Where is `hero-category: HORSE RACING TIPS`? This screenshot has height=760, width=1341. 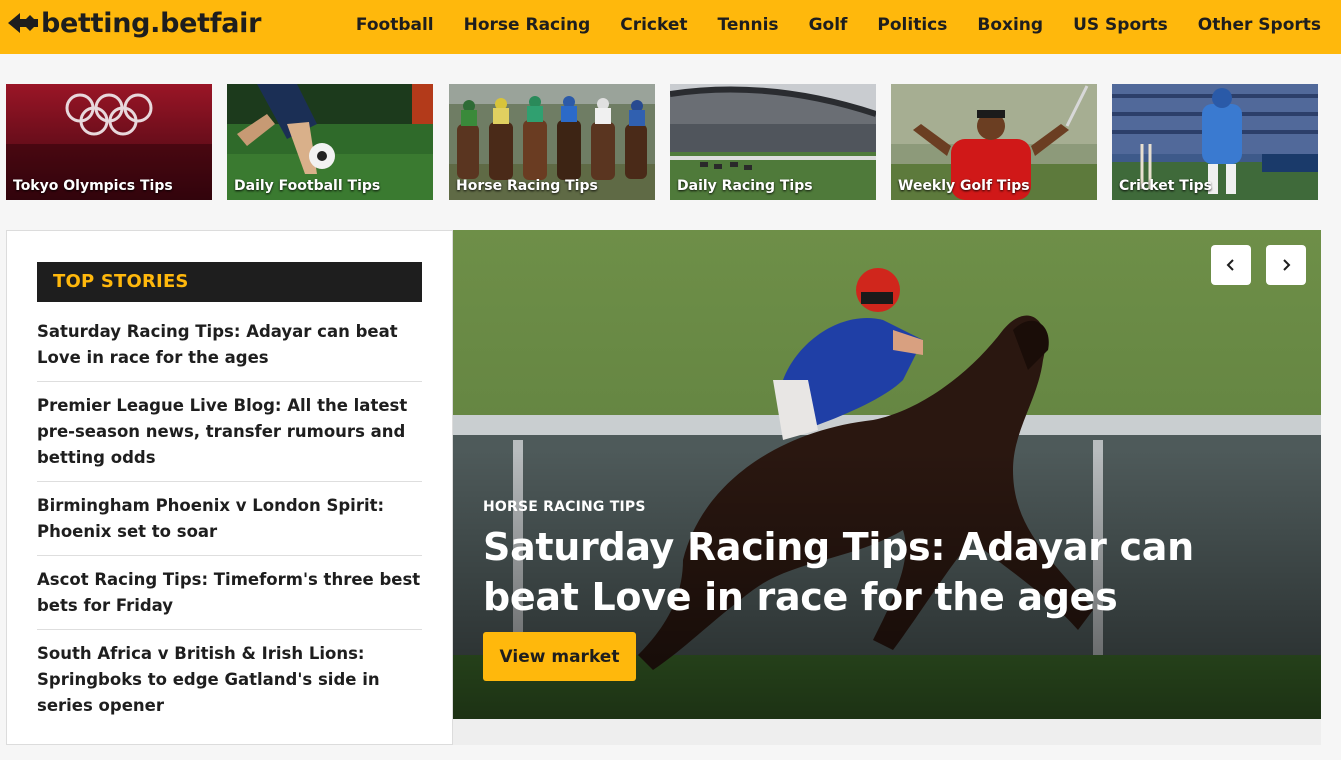 hero-category: HORSE RACING TIPS is located at coordinates (564, 507).